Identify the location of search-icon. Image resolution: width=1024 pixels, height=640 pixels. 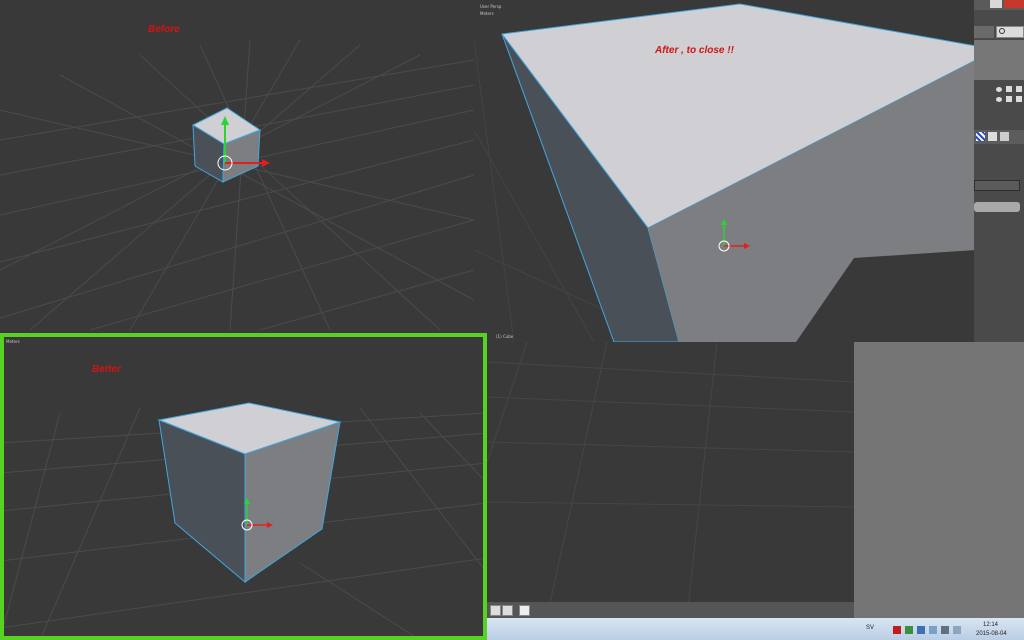
(1002, 31).